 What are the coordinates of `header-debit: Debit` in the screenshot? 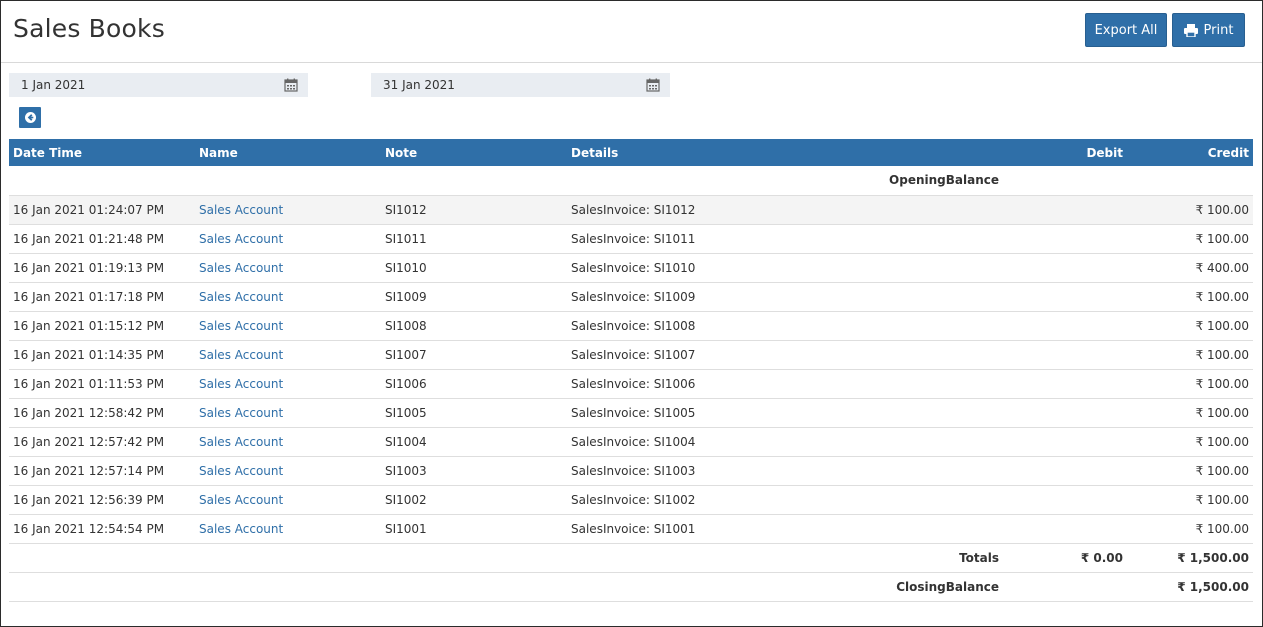 It's located at (1065, 152).